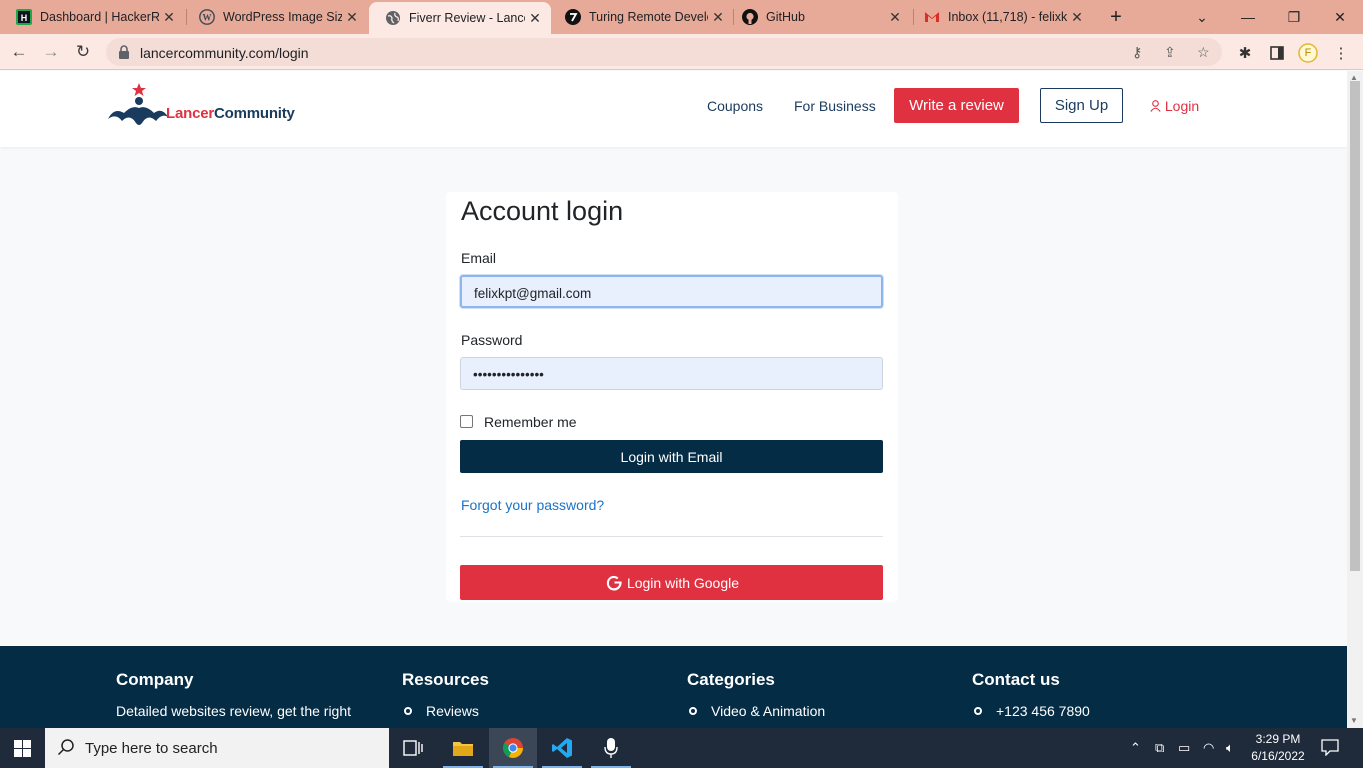 Image resolution: width=1363 pixels, height=768 pixels. What do you see at coordinates (1116, 17) in the screenshot?
I see `new-tab-icon: +` at bounding box center [1116, 17].